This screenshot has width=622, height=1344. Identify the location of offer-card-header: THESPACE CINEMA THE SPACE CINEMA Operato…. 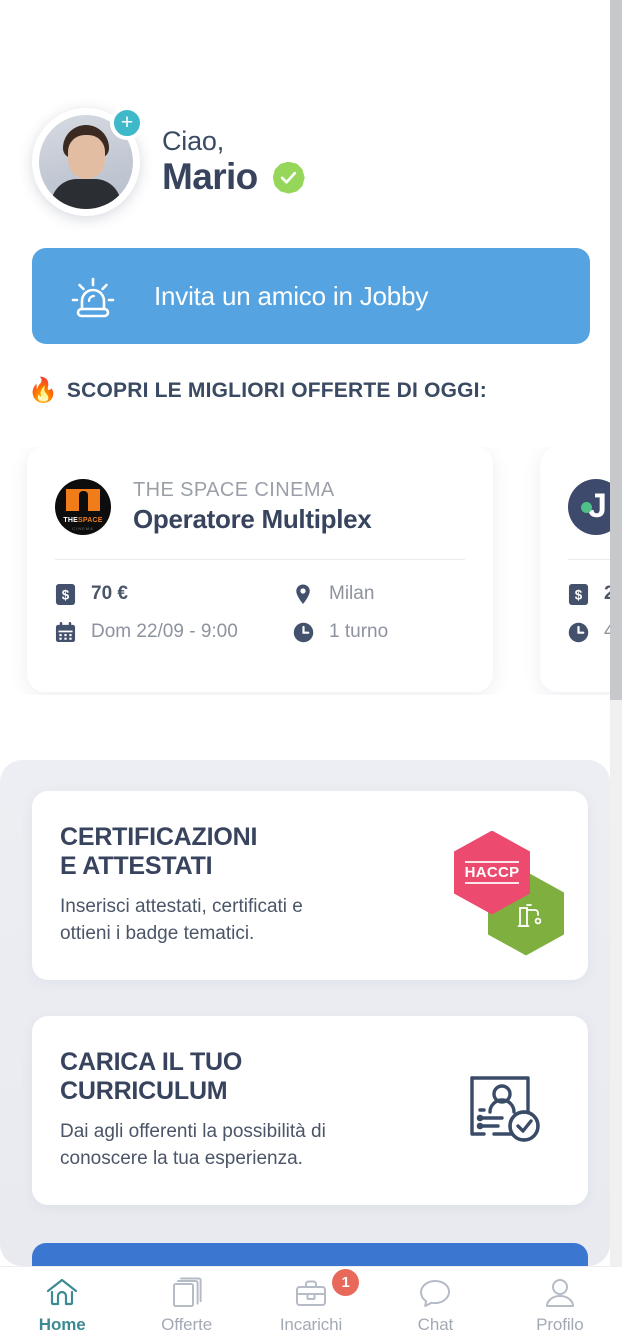
(260, 491).